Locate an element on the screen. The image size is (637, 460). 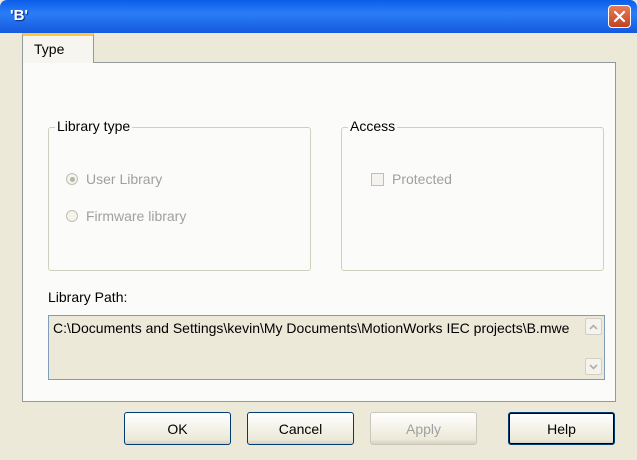
protected-checkbox: Protected is located at coordinates (411, 179).